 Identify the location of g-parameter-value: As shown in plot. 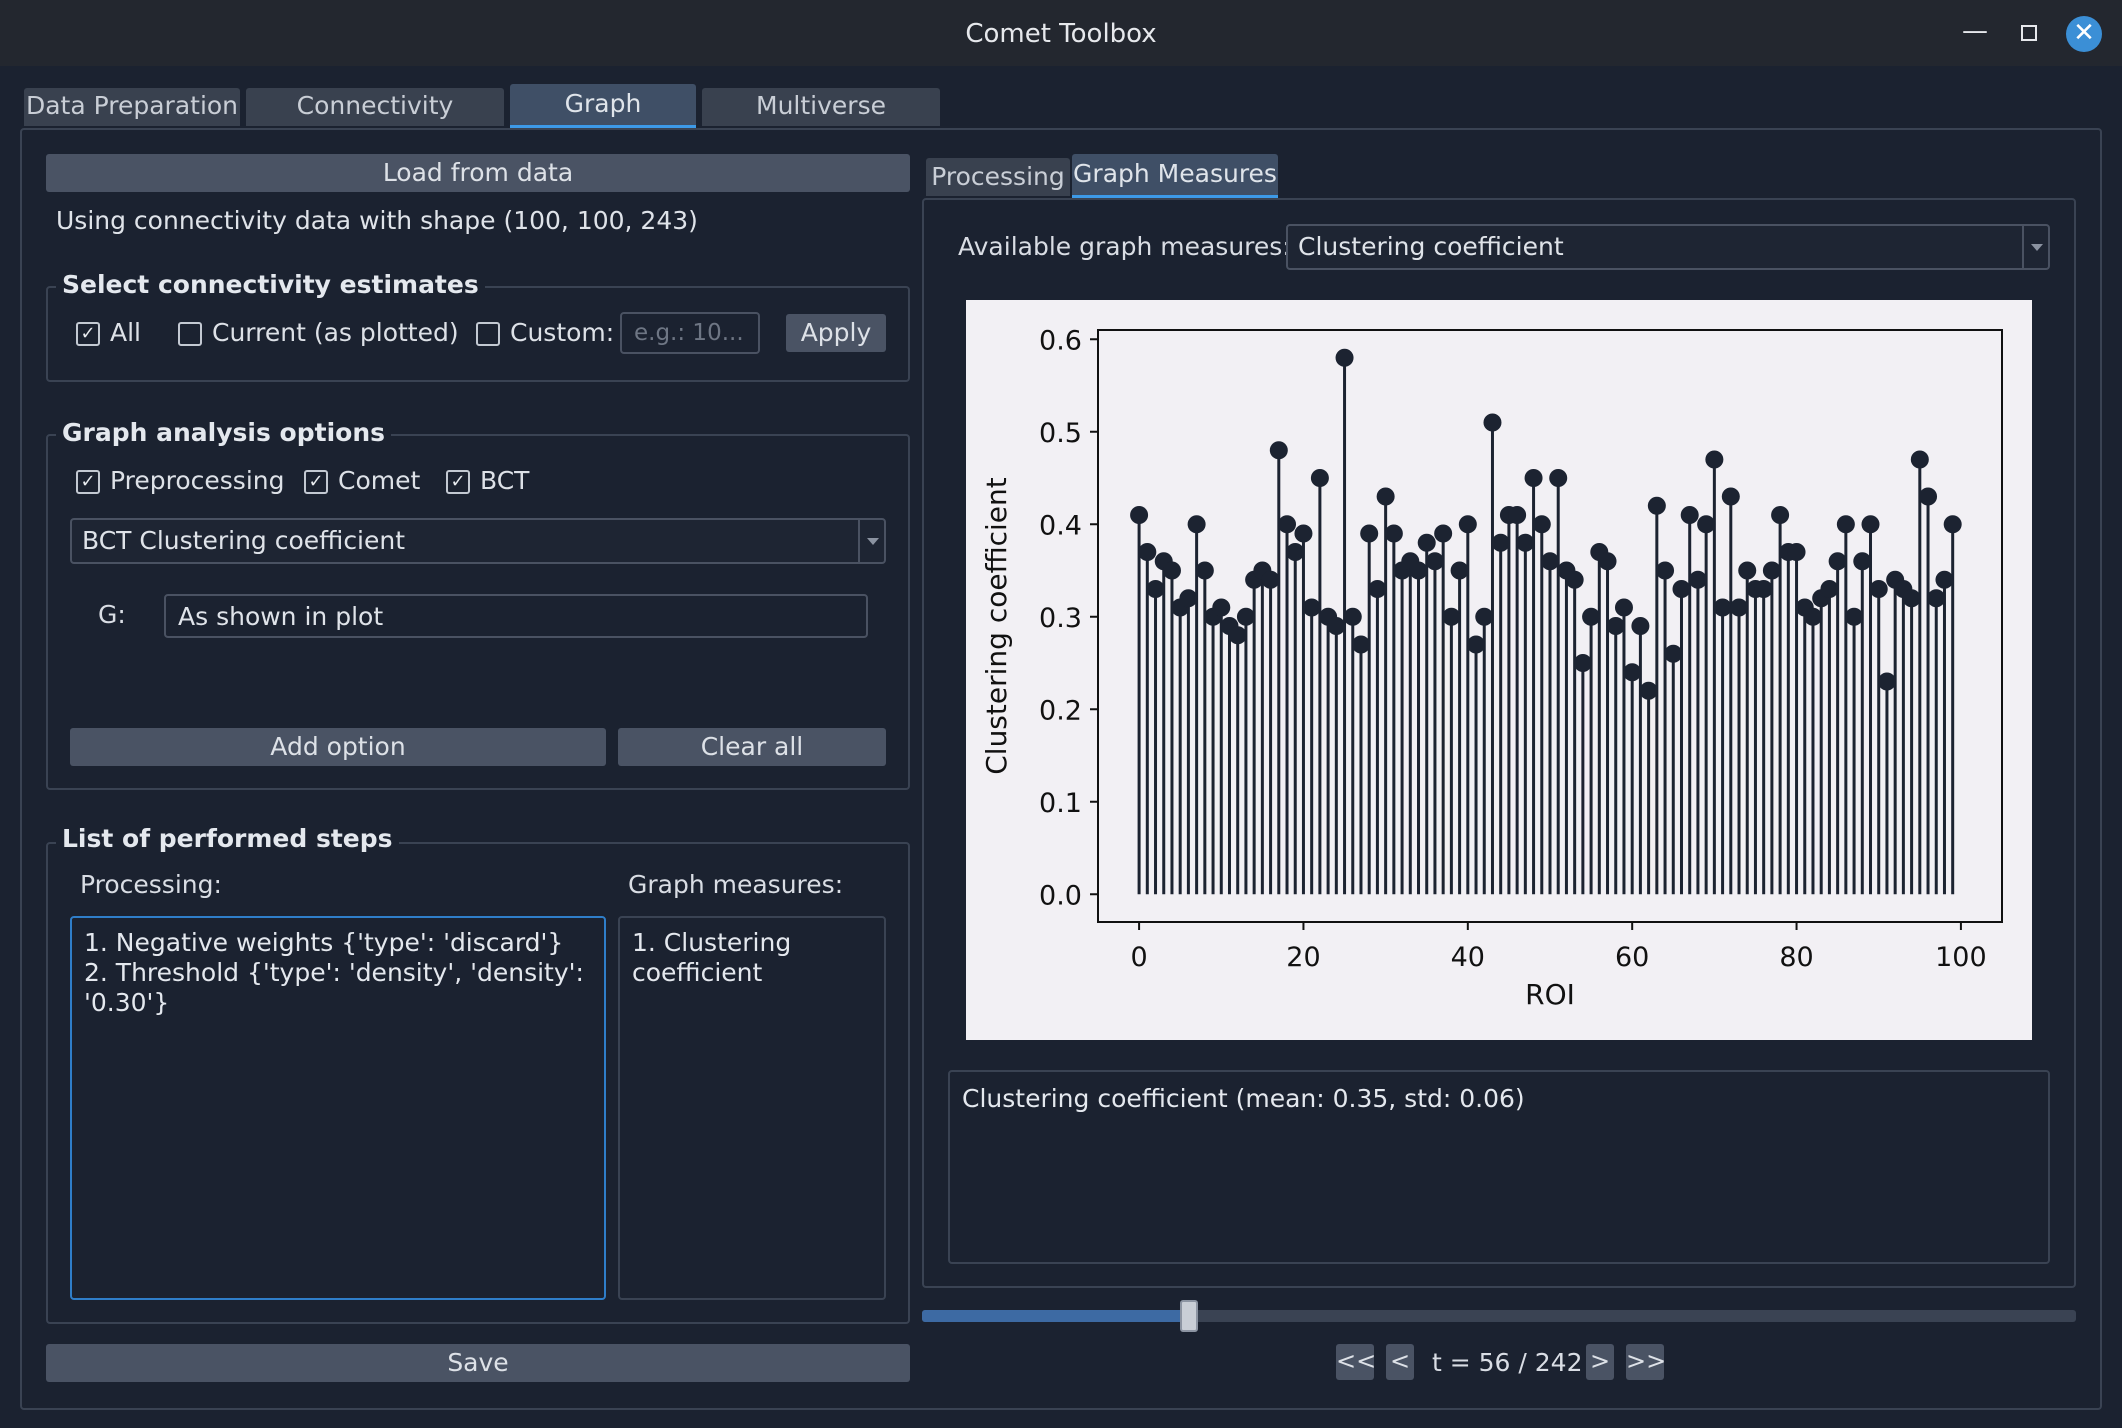
(281, 616).